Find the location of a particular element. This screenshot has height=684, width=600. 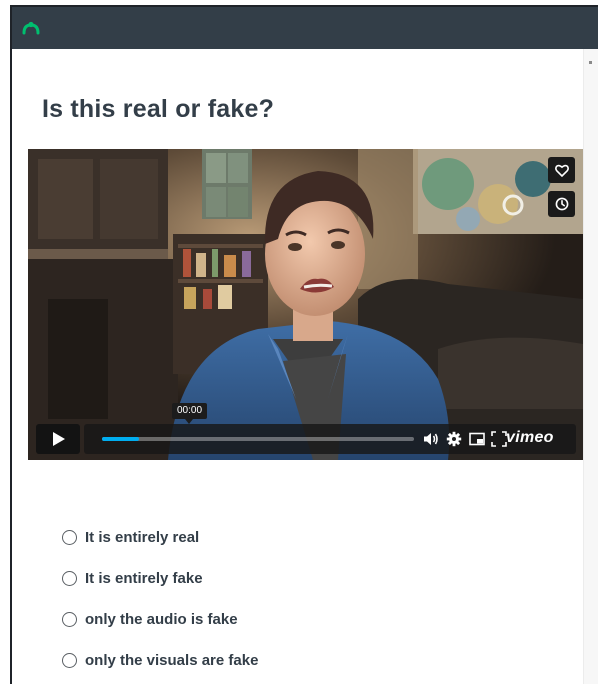

option-audio-fake: only the audio is fake is located at coordinates (150, 619).